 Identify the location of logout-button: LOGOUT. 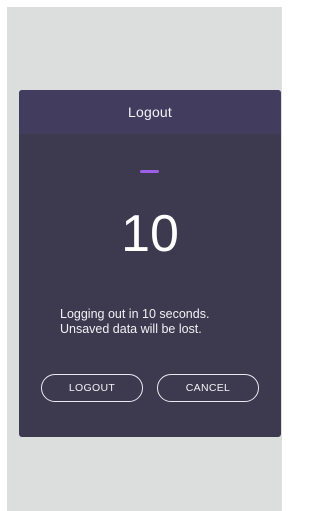
(92, 388).